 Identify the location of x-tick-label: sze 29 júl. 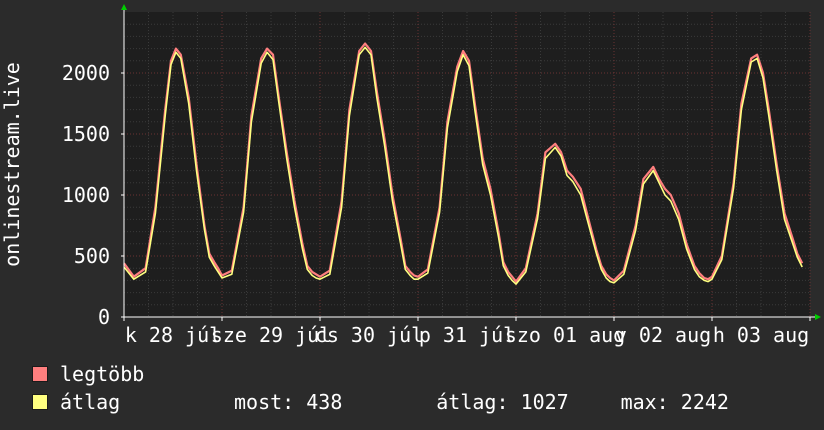
(271, 335).